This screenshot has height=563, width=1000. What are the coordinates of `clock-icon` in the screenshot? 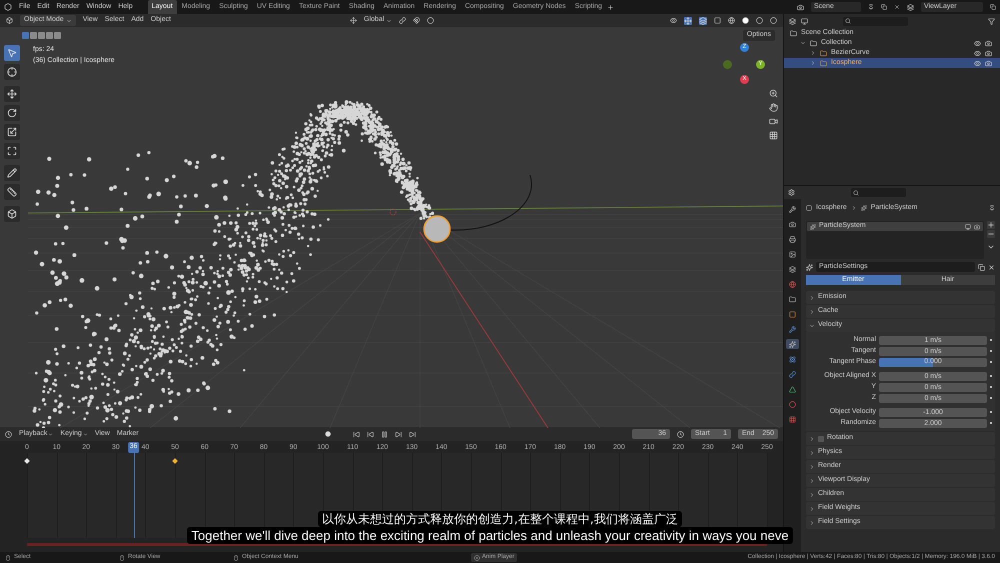 It's located at (680, 434).